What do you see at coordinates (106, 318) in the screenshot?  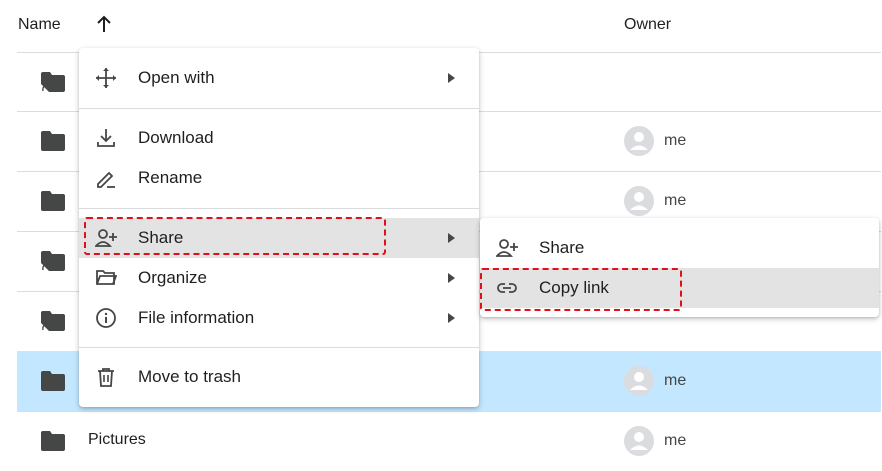 I see `info-icon` at bounding box center [106, 318].